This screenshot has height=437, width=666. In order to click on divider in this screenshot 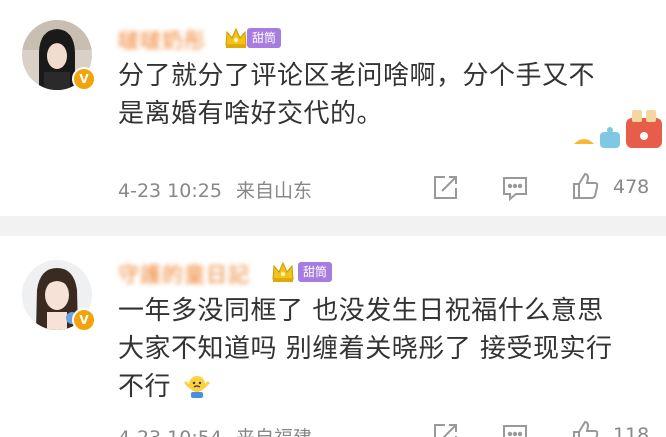, I will do `click(333, 226)`.